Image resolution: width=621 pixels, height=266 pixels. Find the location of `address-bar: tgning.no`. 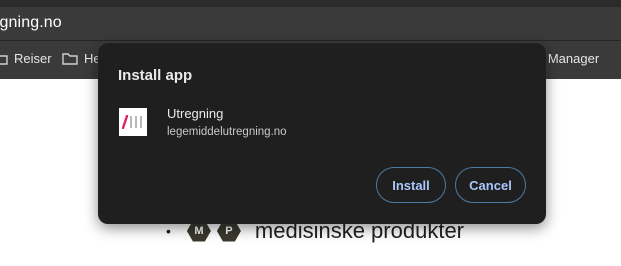

address-bar: tgning.no is located at coordinates (310, 24).